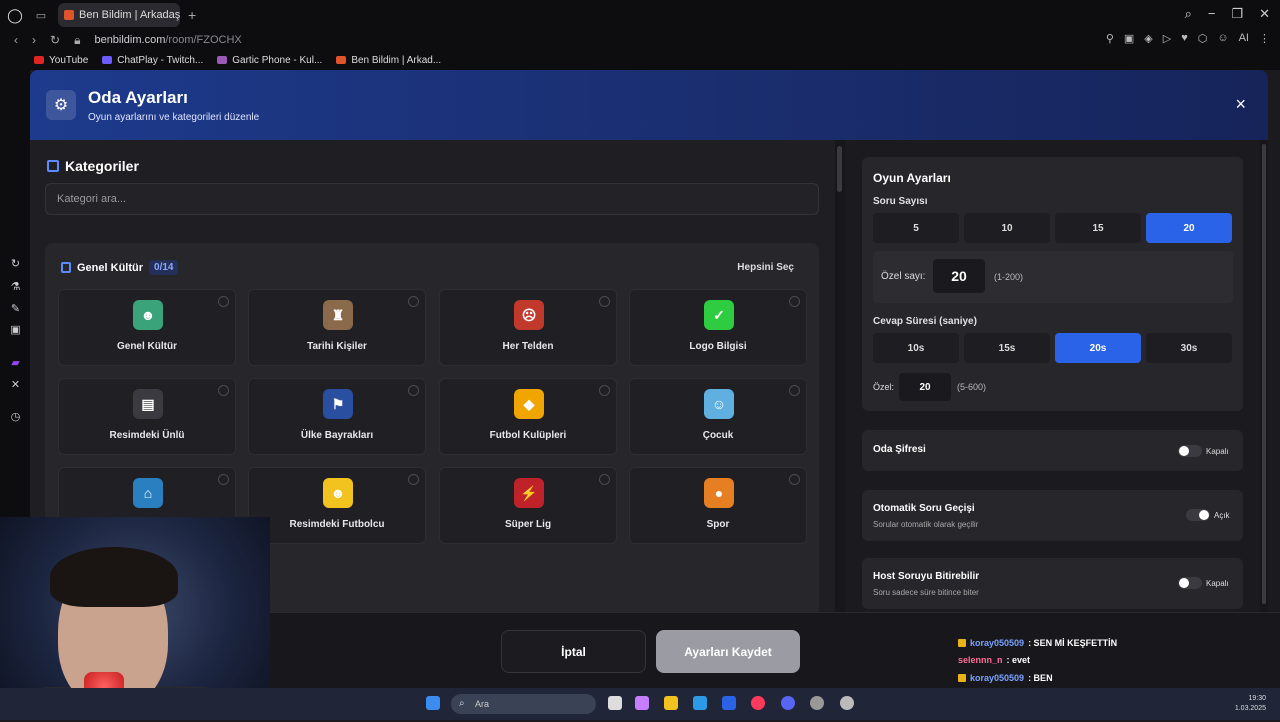 The width and height of the screenshot is (1280, 722). What do you see at coordinates (167, 40) in the screenshot?
I see `url-field: benbildim.com/room/FZOCHX` at bounding box center [167, 40].